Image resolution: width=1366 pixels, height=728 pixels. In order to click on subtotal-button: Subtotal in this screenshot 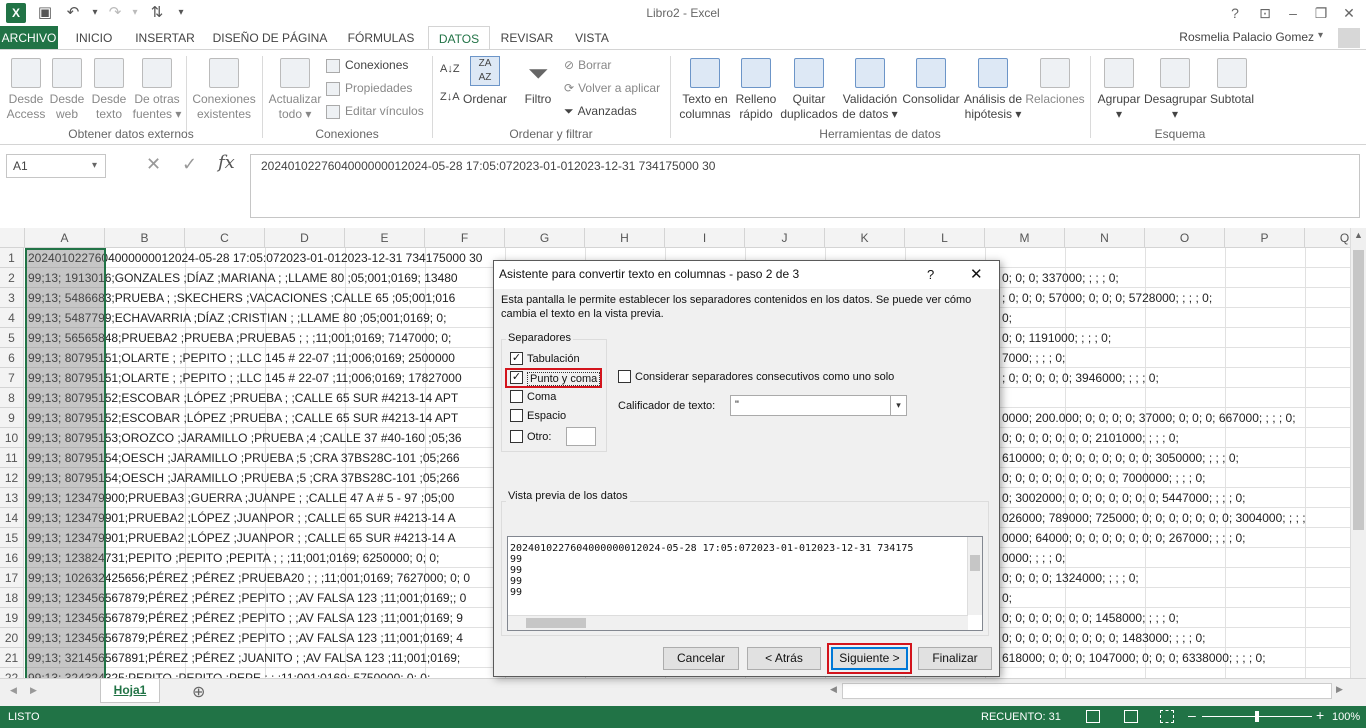, I will do `click(1232, 82)`.